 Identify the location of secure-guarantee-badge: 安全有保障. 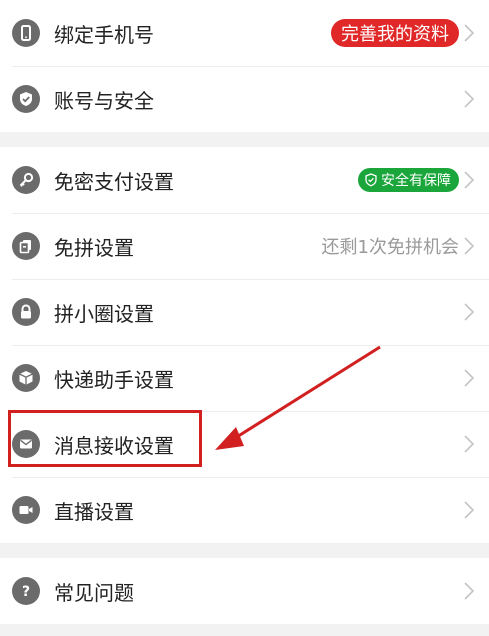
(408, 180).